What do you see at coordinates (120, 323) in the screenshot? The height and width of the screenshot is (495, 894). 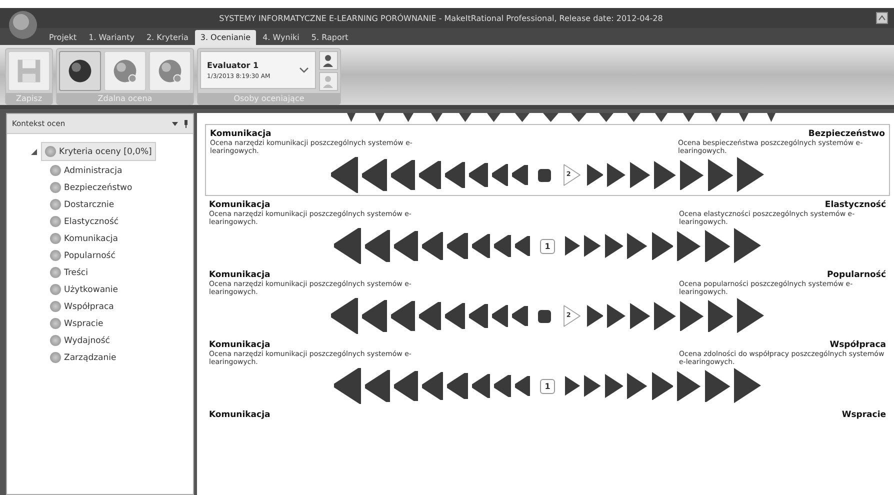 I see `tree-item: Wspracie` at bounding box center [120, 323].